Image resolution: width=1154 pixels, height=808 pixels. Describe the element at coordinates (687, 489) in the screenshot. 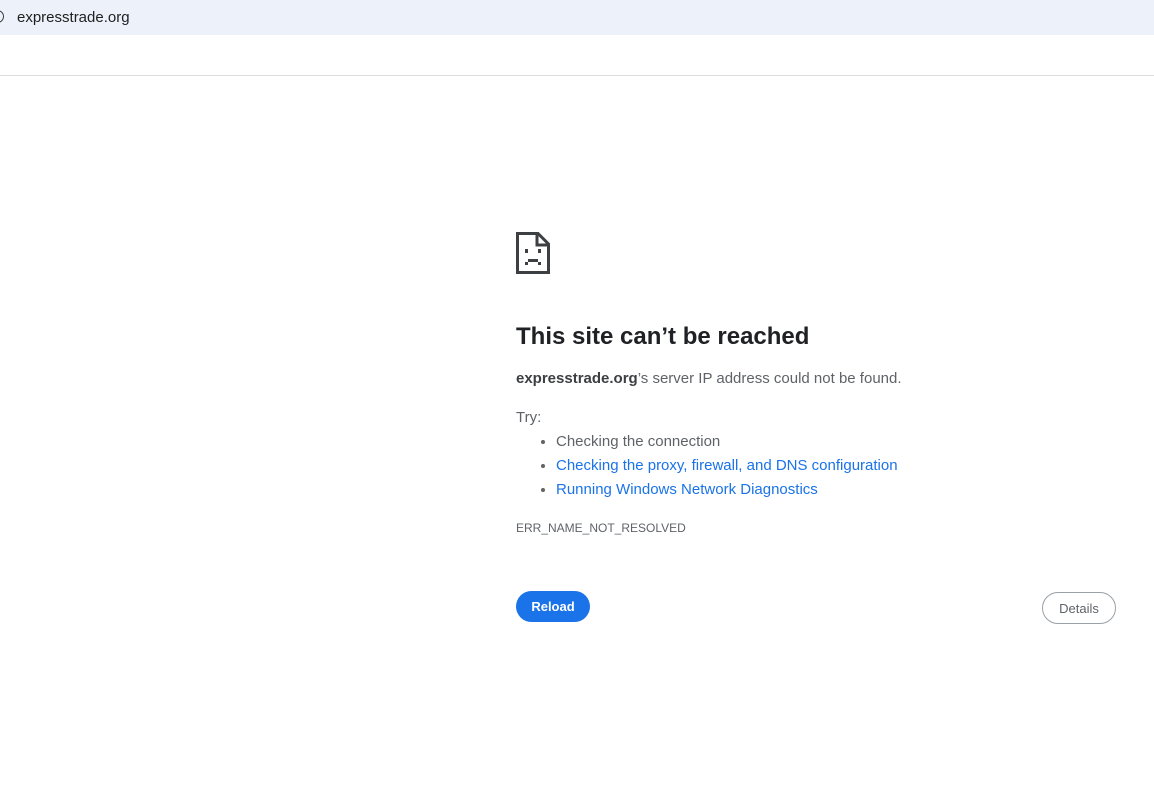

I see `network-diagnostics-link: Running Windows Network Diagnostics` at that location.